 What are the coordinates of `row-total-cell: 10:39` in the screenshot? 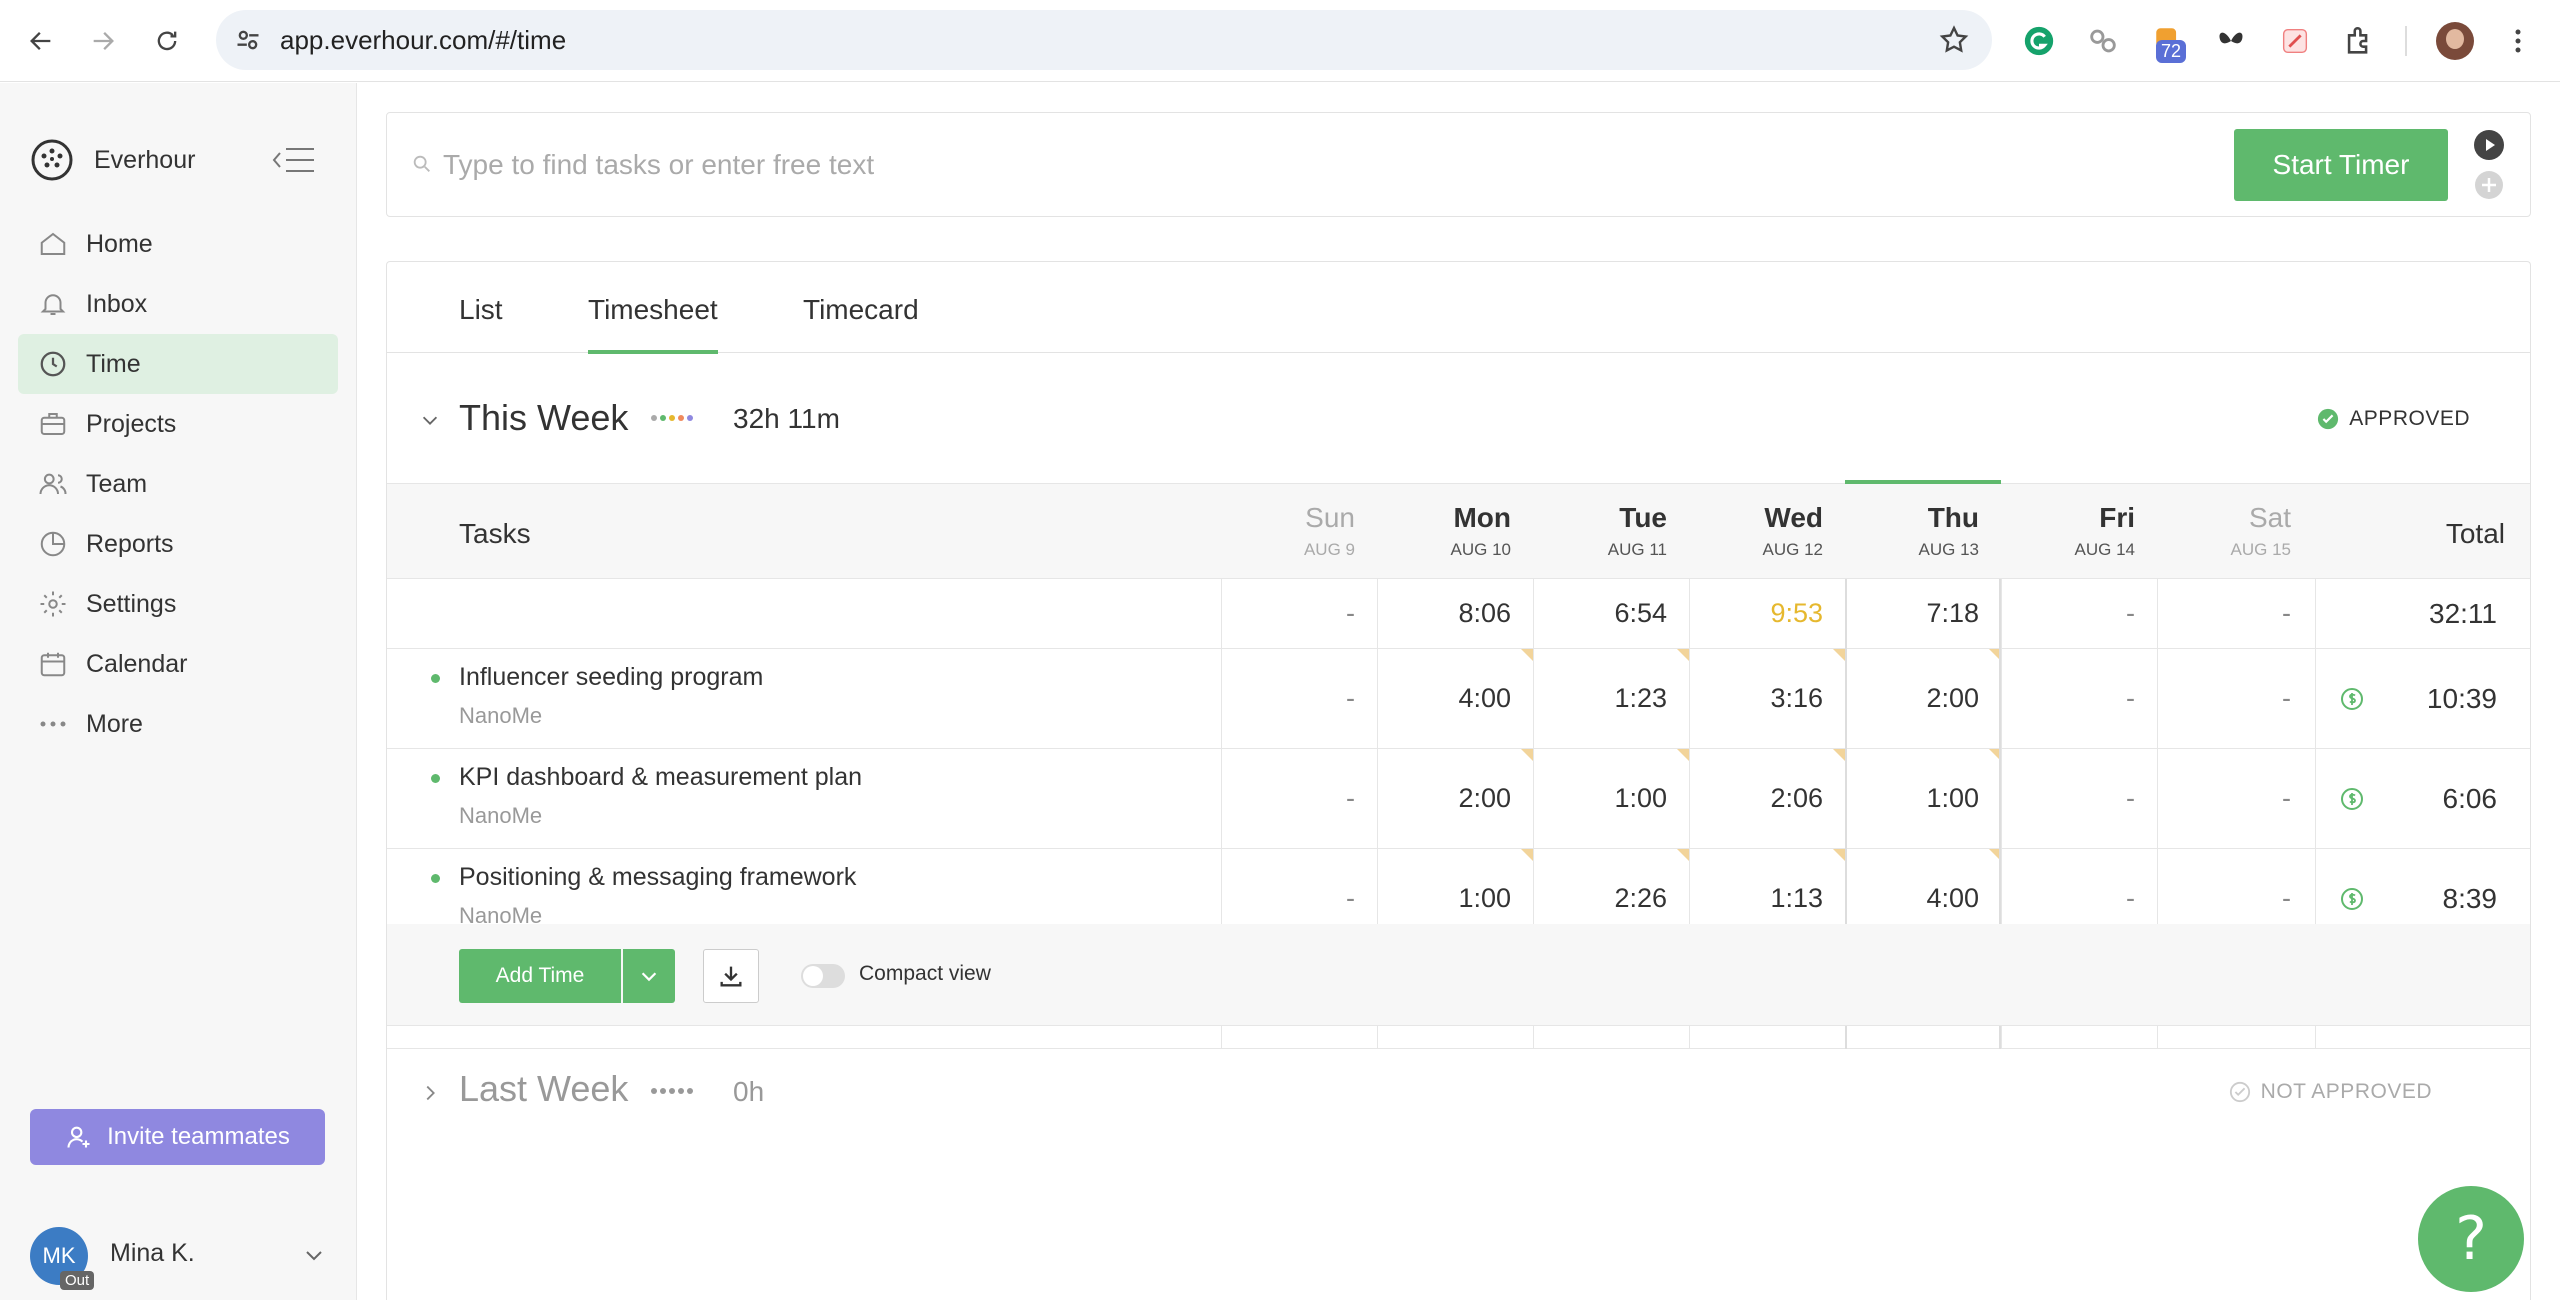 It's located at (2422, 698).